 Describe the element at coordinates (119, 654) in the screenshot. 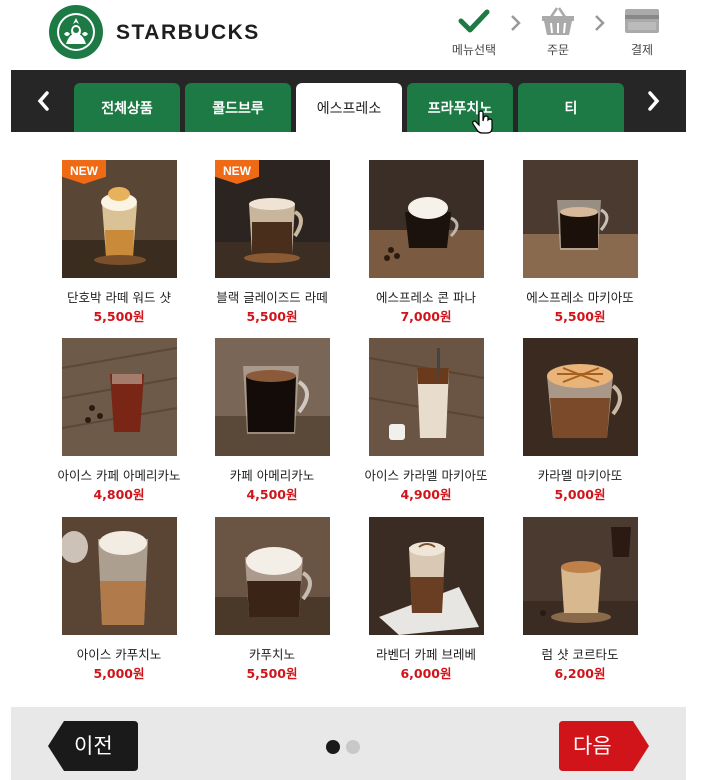

I see `product-name: 아이스 카푸치노` at that location.